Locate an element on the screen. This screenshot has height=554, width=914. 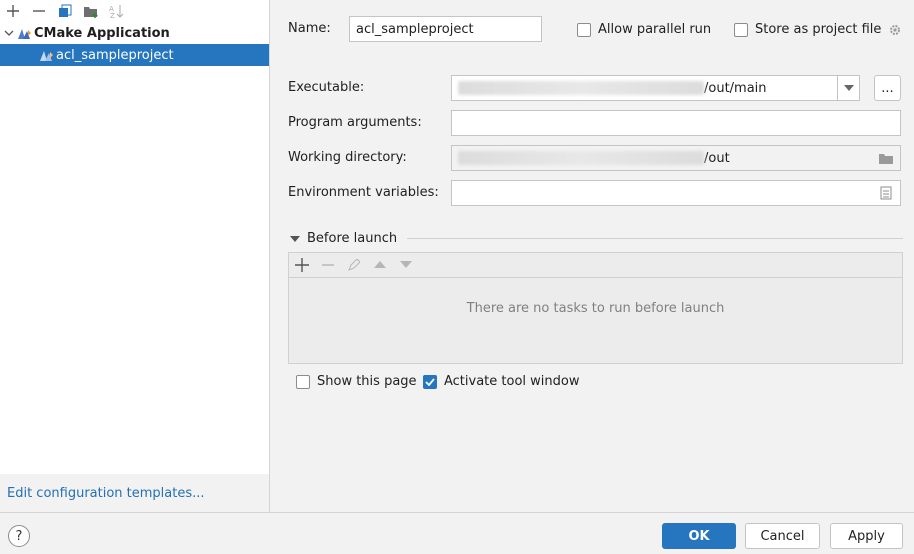
activate-tool-window-option: Activate tool window is located at coordinates (501, 381).